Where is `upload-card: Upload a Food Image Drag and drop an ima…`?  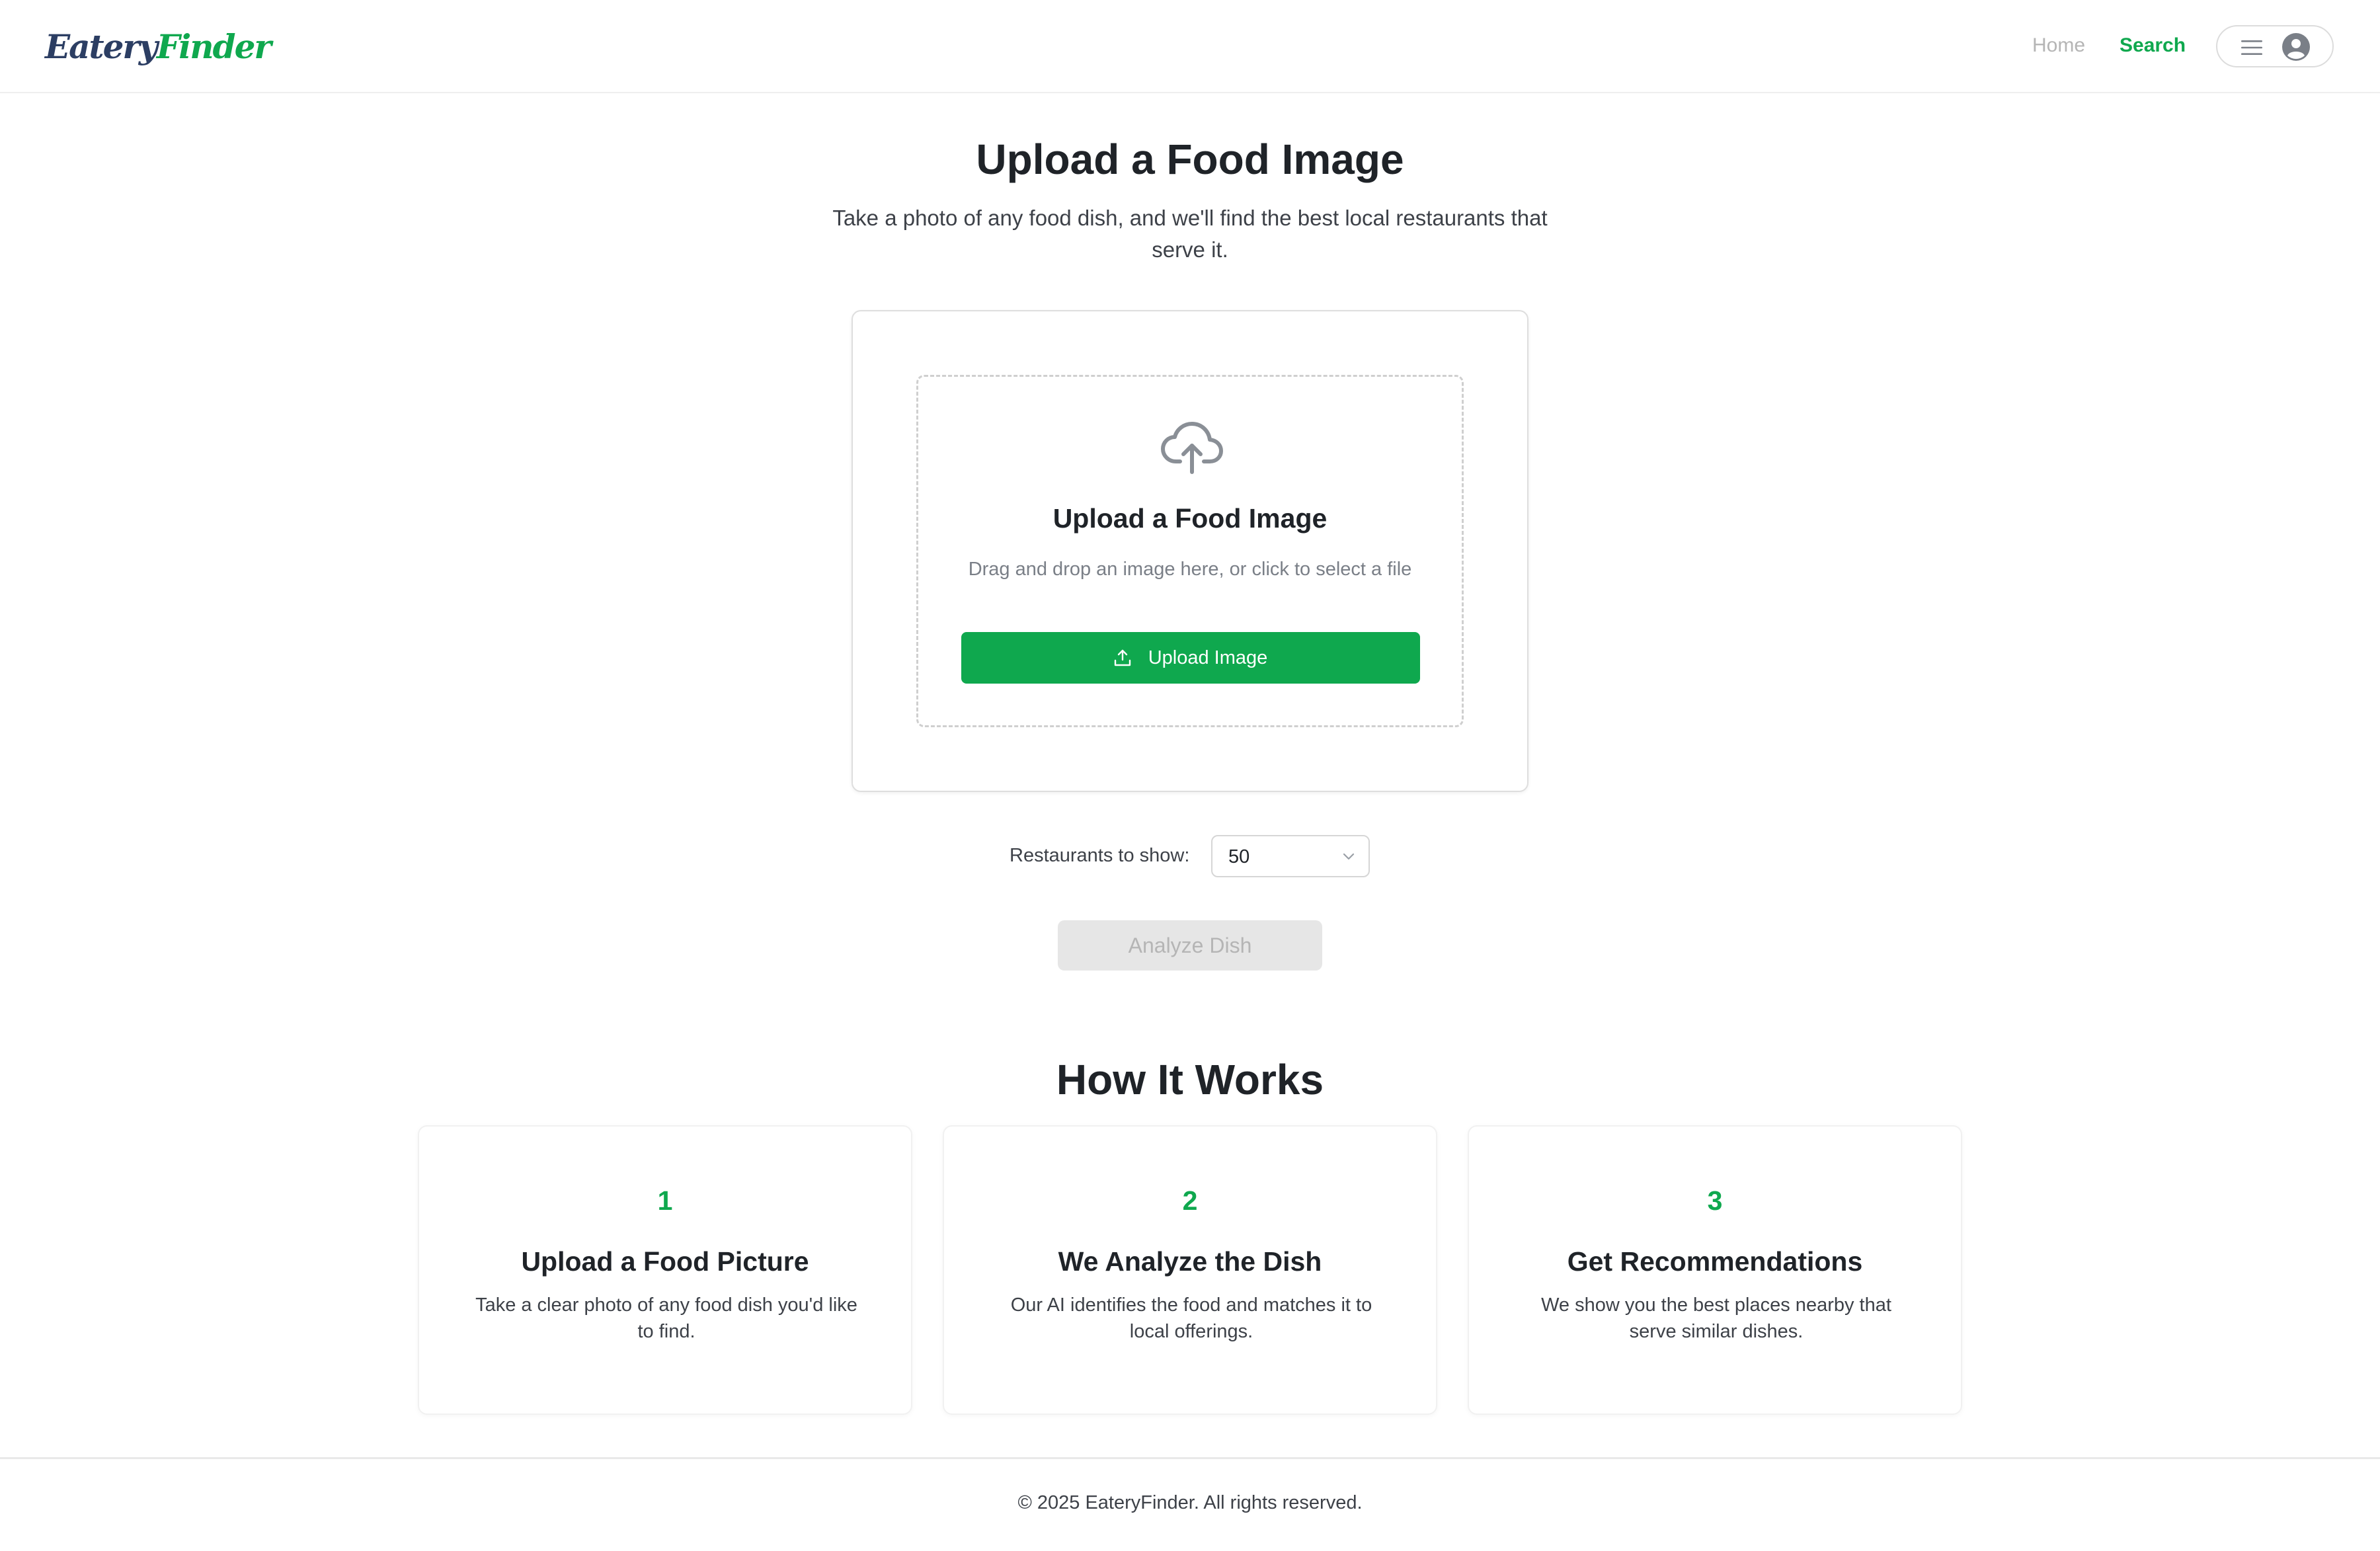 upload-card: Upload a Food Image Drag and drop an ima… is located at coordinates (1190, 551).